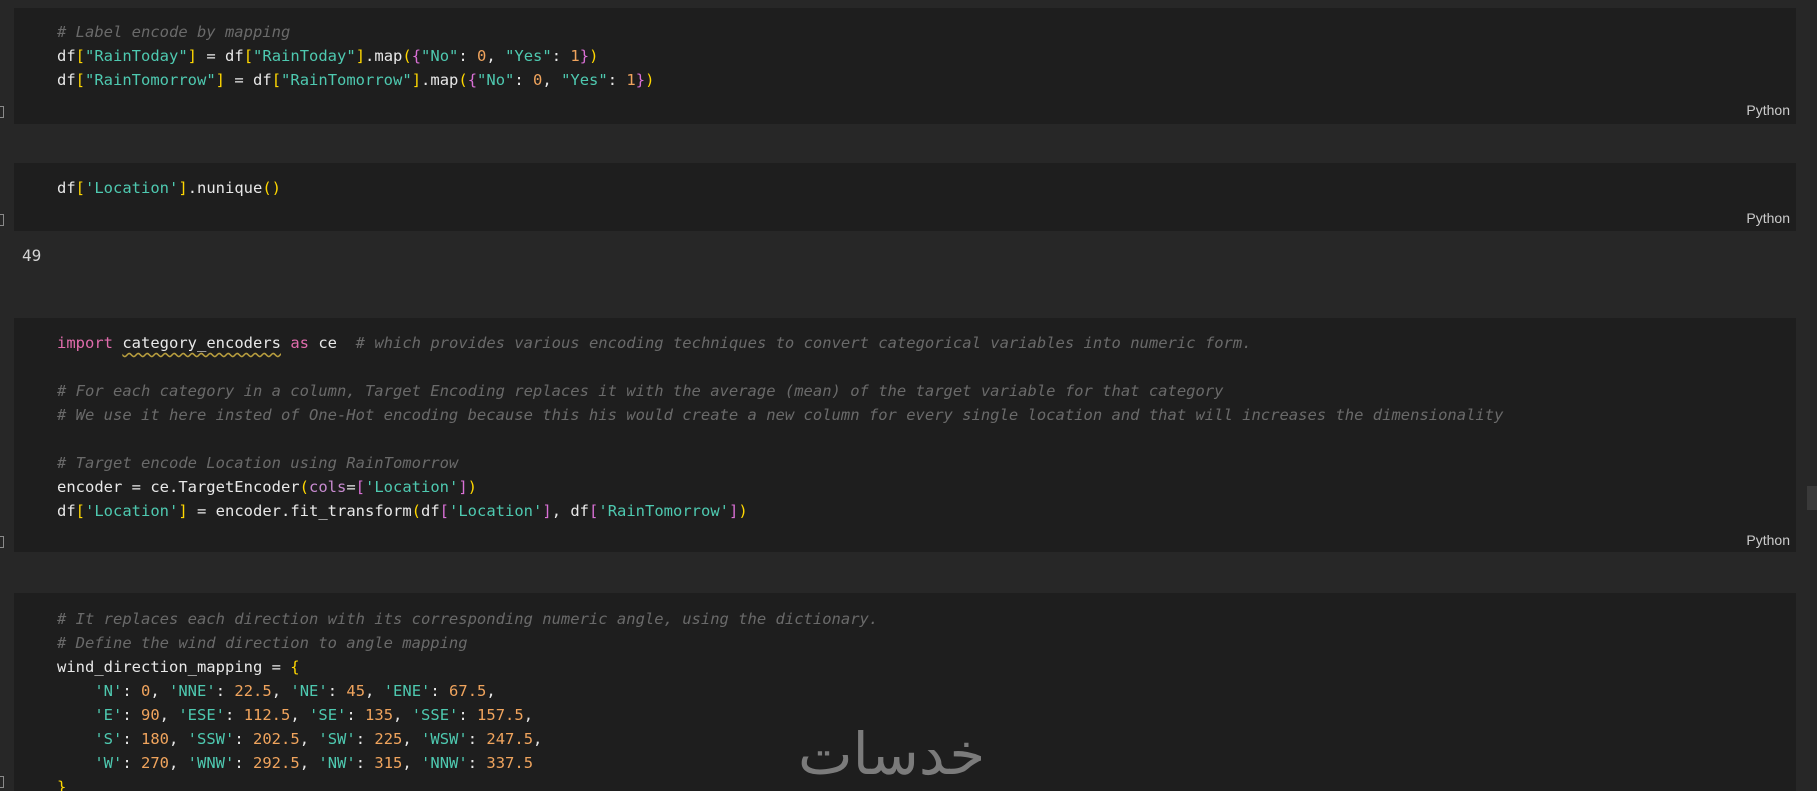  What do you see at coordinates (276, 763) in the screenshot?
I see `code-token: 292.5` at bounding box center [276, 763].